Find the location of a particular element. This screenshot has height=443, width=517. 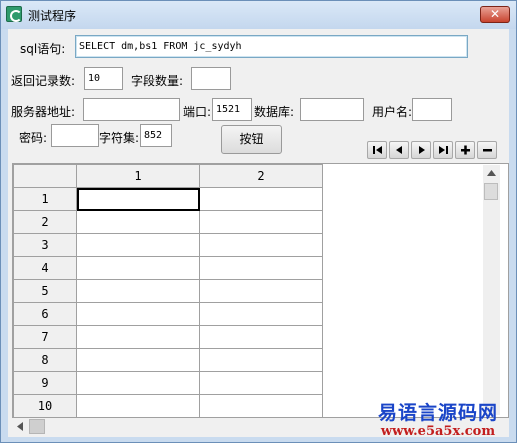

field-count-input is located at coordinates (211, 78).